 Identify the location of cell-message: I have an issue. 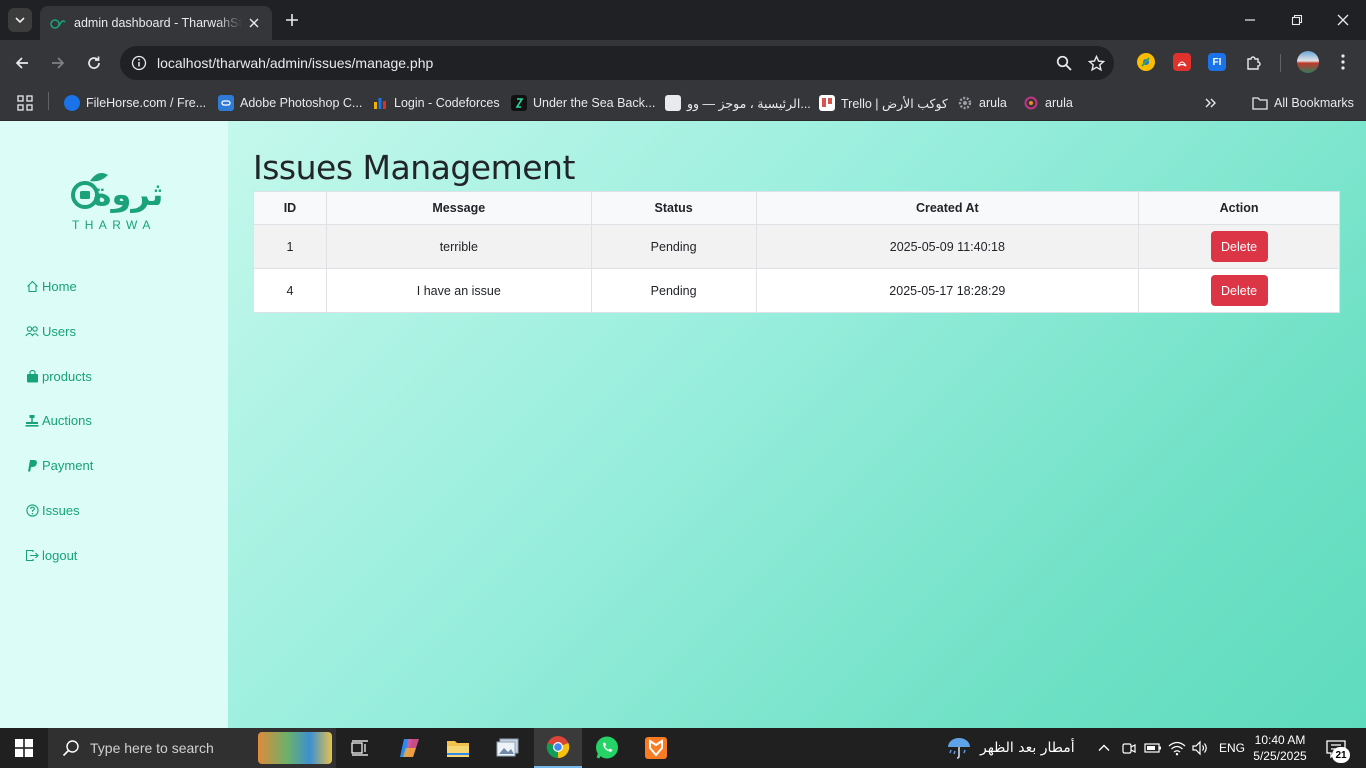
(458, 290).